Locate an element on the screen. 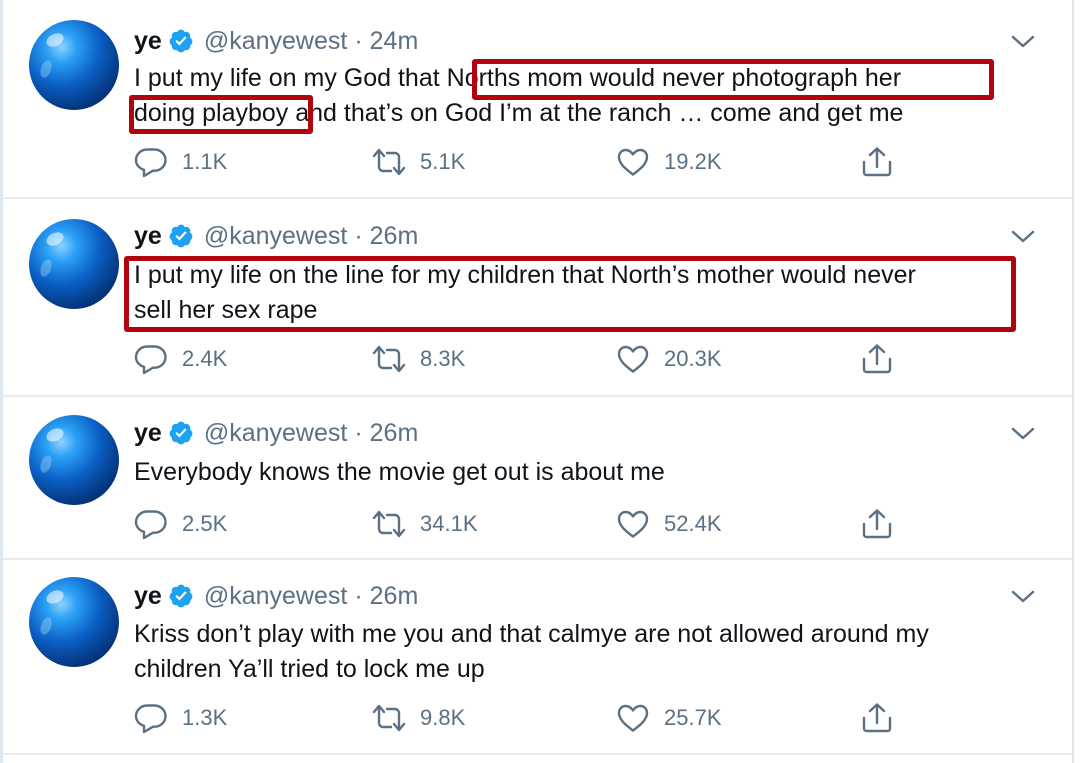 The height and width of the screenshot is (763, 1080). timeline-right-border is located at coordinates (1073, 381).